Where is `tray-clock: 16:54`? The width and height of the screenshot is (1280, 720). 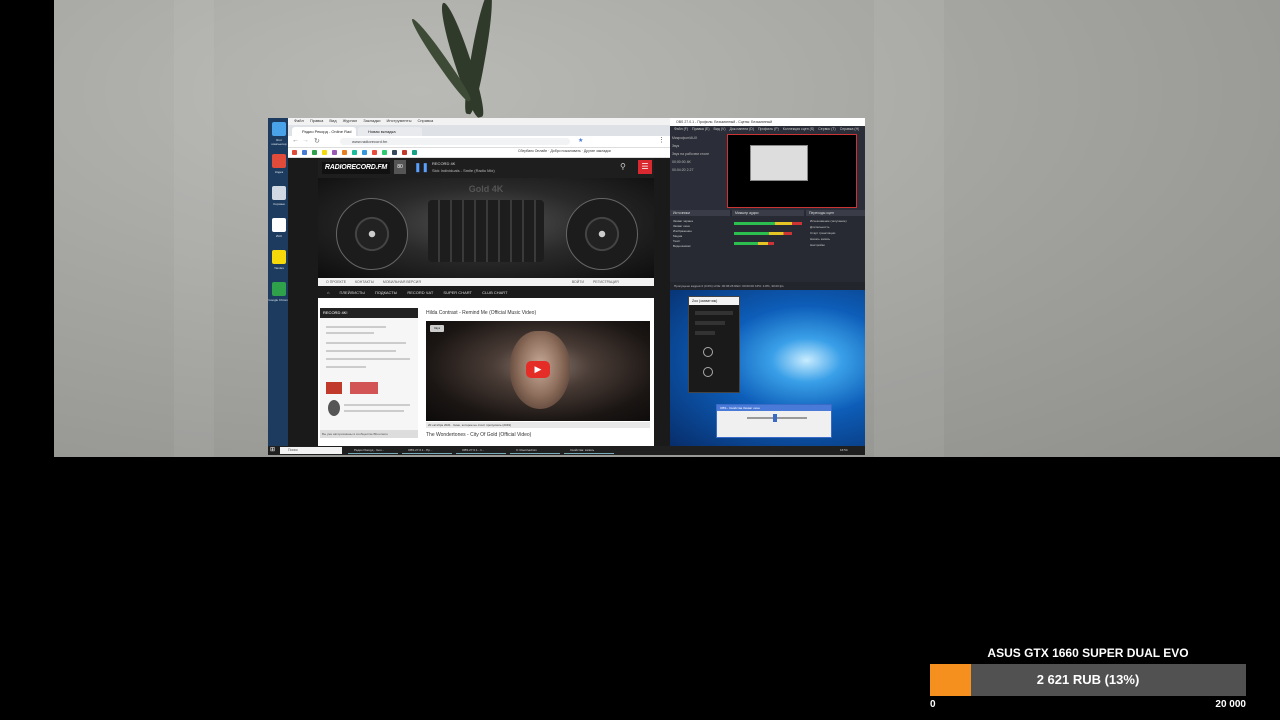 tray-clock: 16:54 is located at coordinates (844, 450).